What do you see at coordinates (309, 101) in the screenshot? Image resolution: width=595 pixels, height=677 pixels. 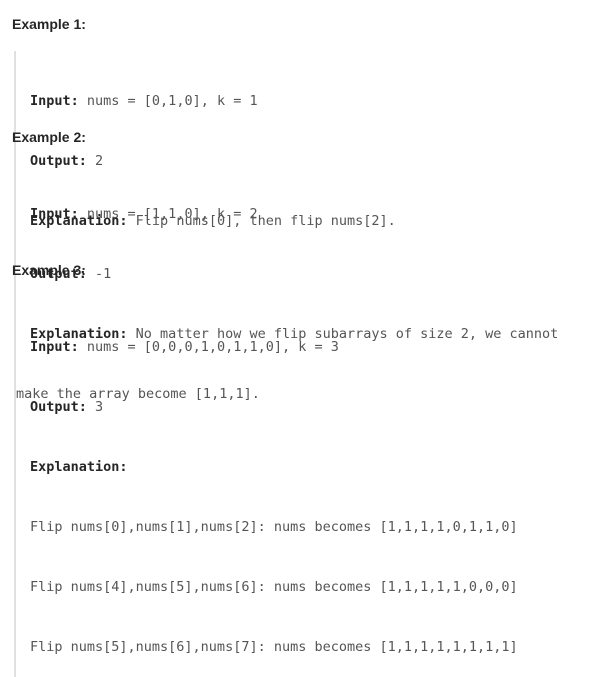 I see `example-1-input-line: Input: nums = [0,1,0], k = 1` at bounding box center [309, 101].